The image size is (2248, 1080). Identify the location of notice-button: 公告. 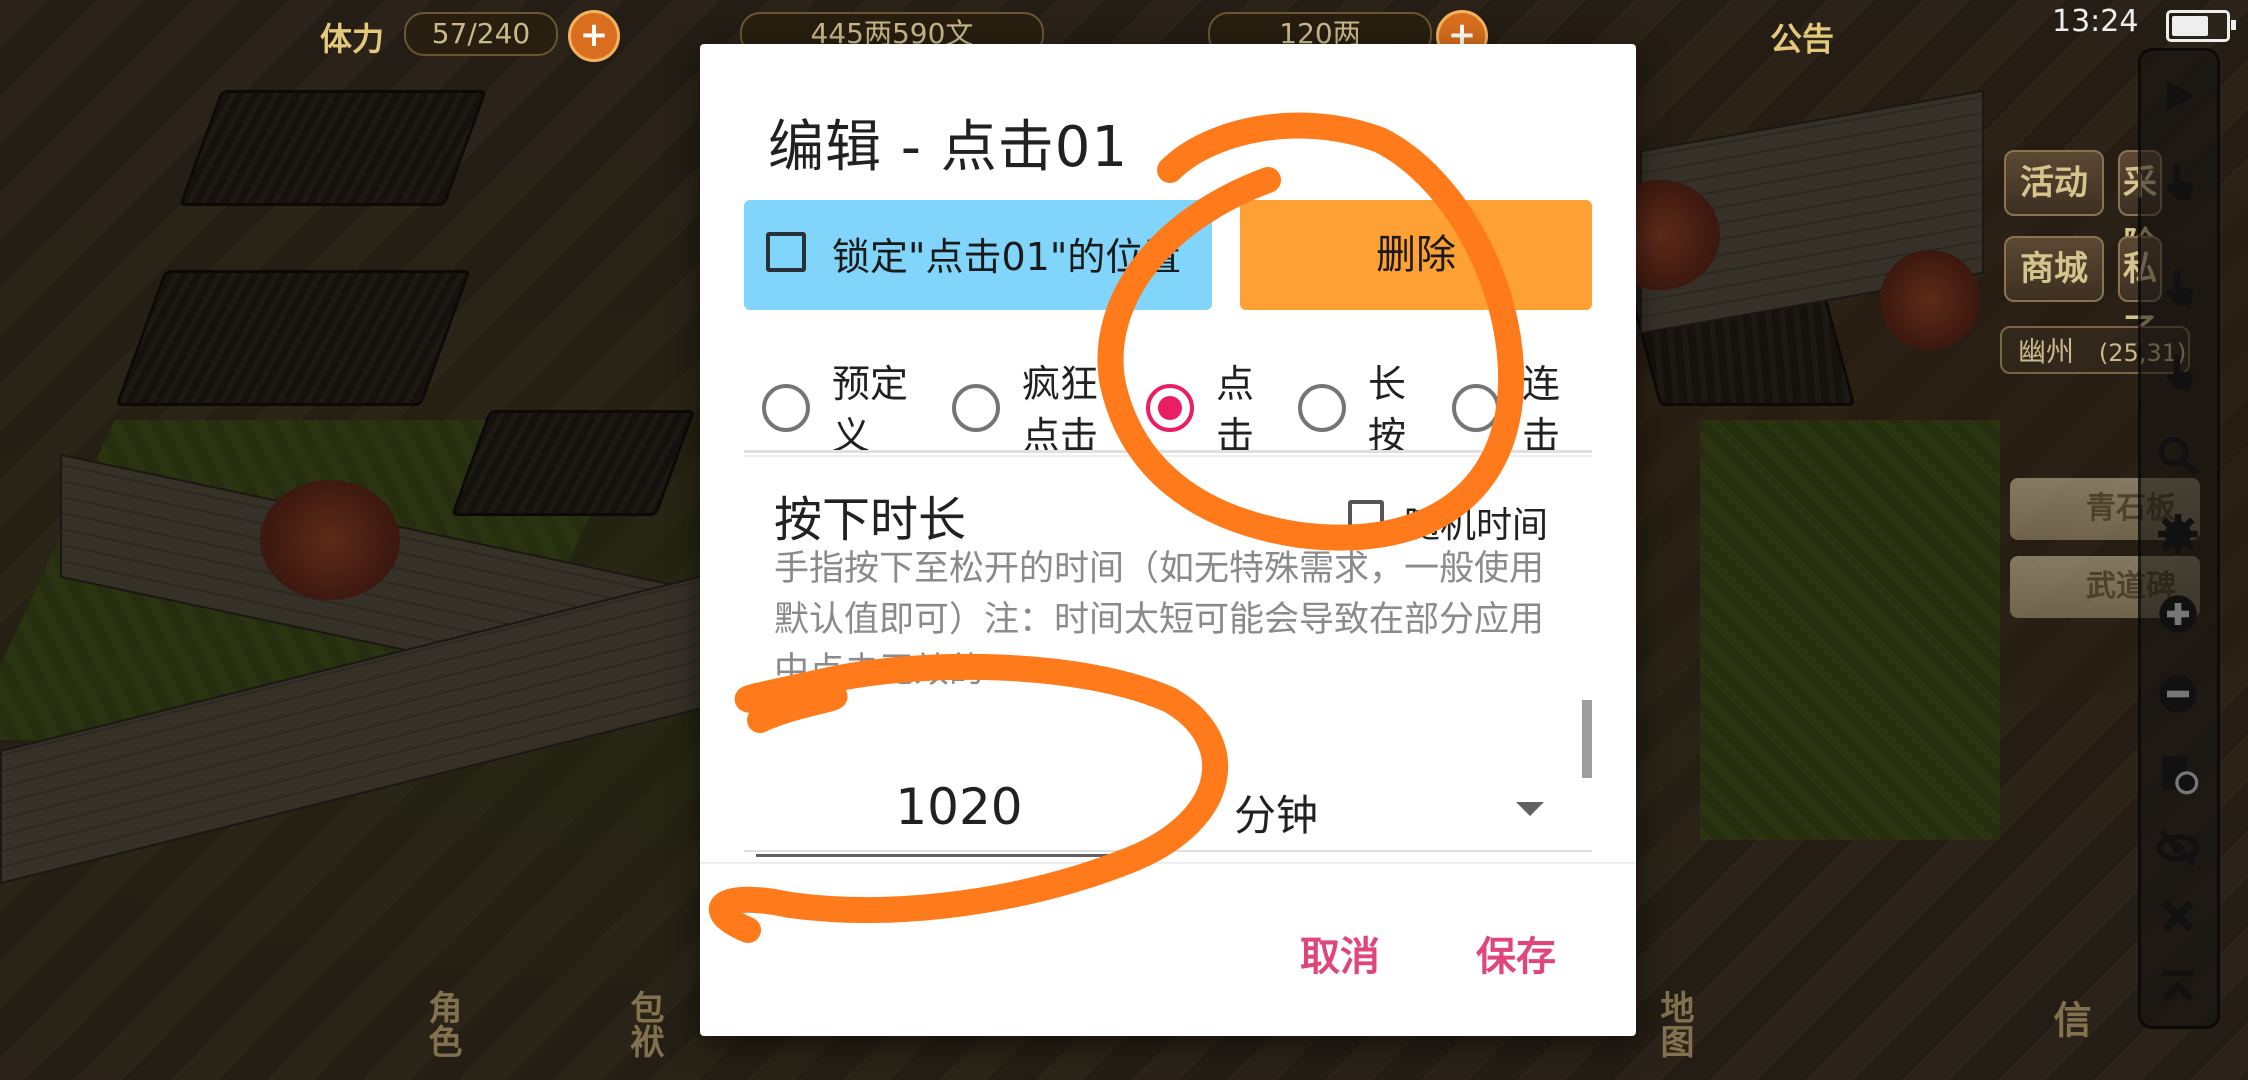
(1802, 37).